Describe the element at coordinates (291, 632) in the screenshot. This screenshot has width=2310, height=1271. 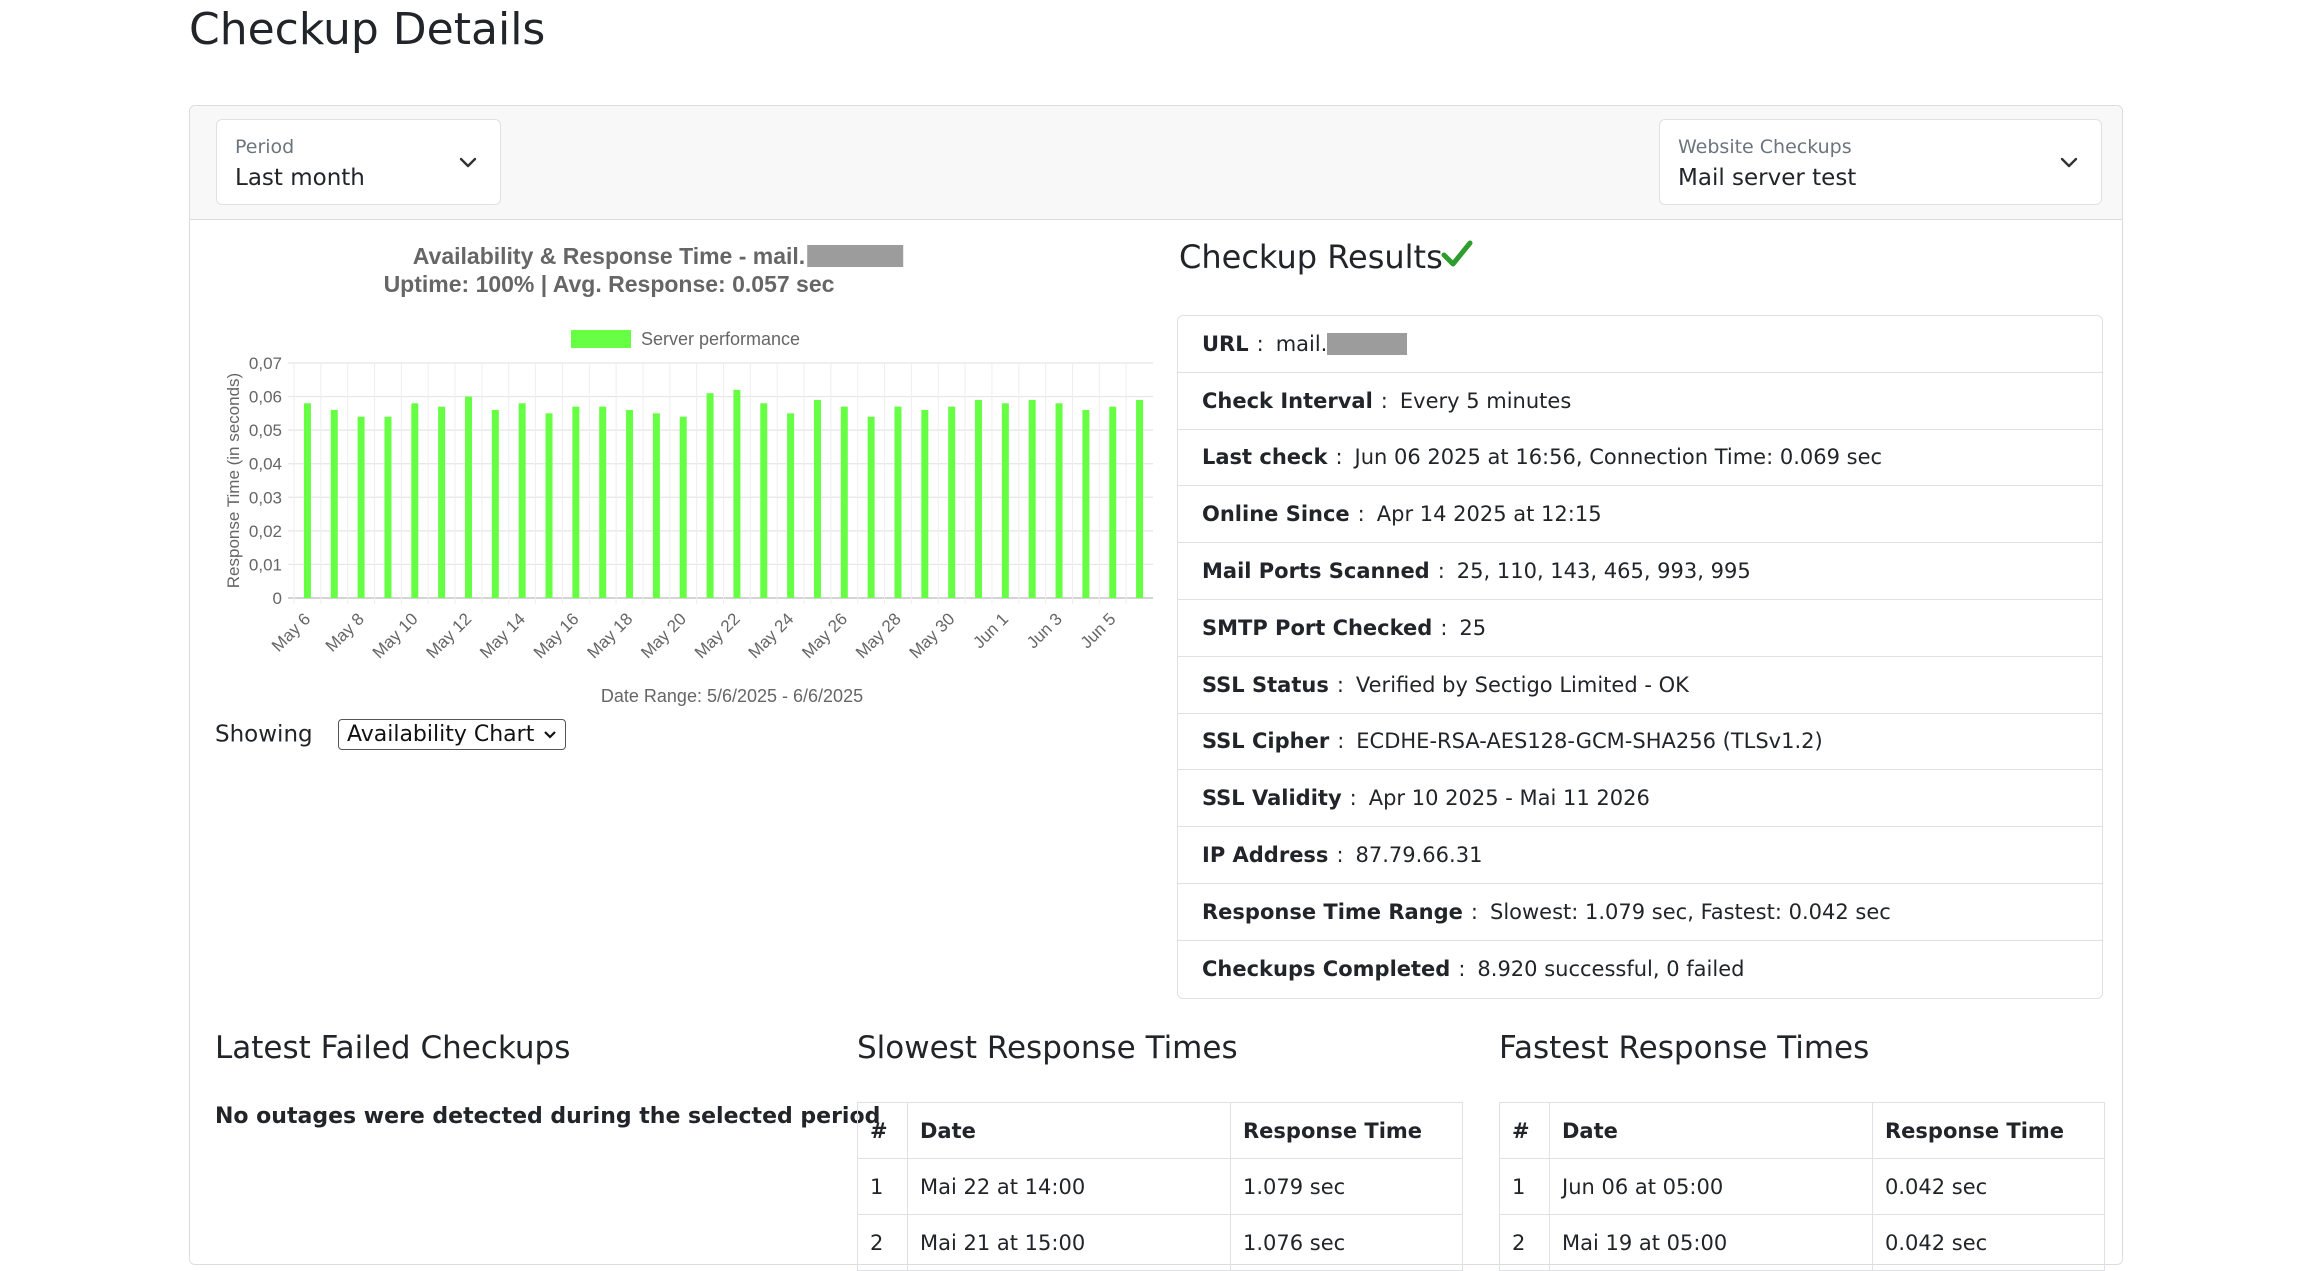
I see `x-tick-label: May 6` at that location.